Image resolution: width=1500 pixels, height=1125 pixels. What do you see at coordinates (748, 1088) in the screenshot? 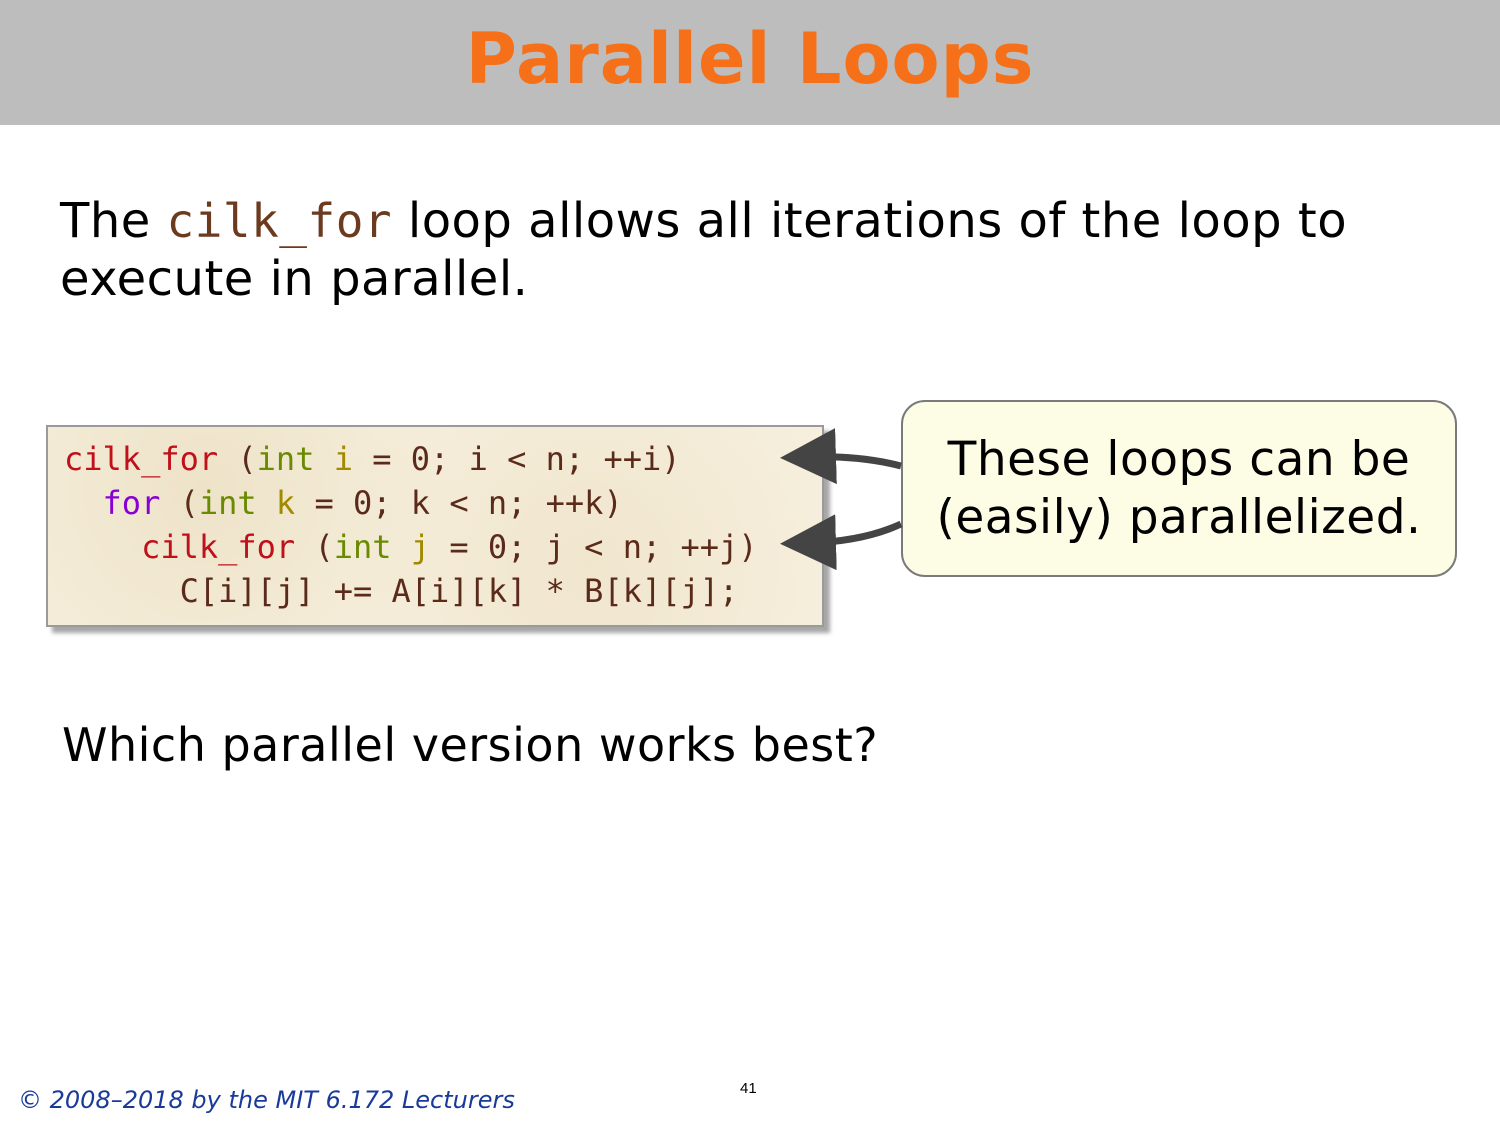
I see `page-number: 41` at bounding box center [748, 1088].